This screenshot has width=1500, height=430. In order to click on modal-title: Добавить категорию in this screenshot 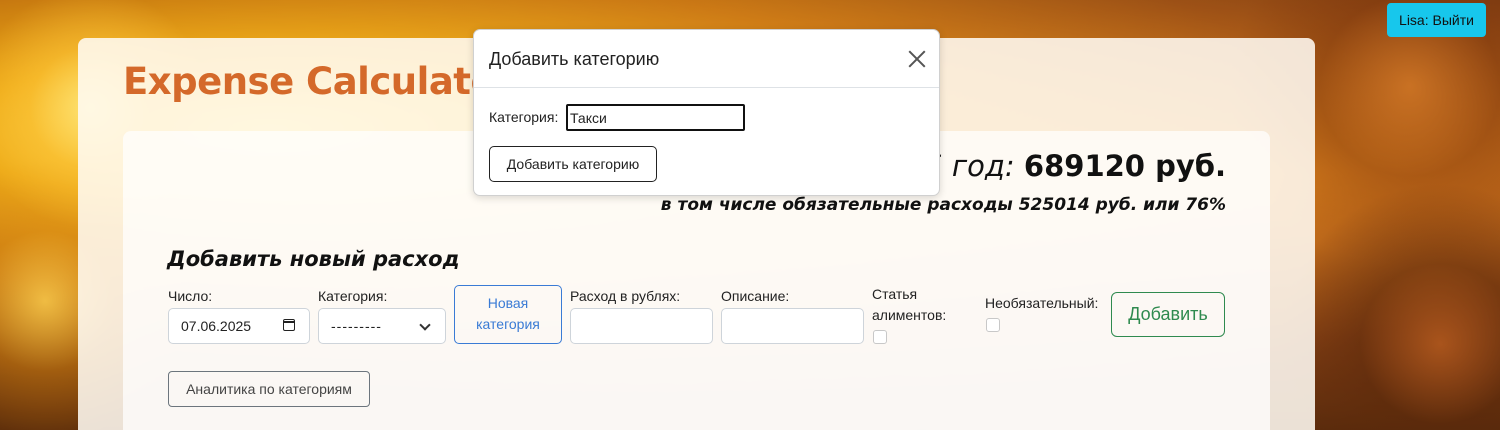, I will do `click(574, 59)`.